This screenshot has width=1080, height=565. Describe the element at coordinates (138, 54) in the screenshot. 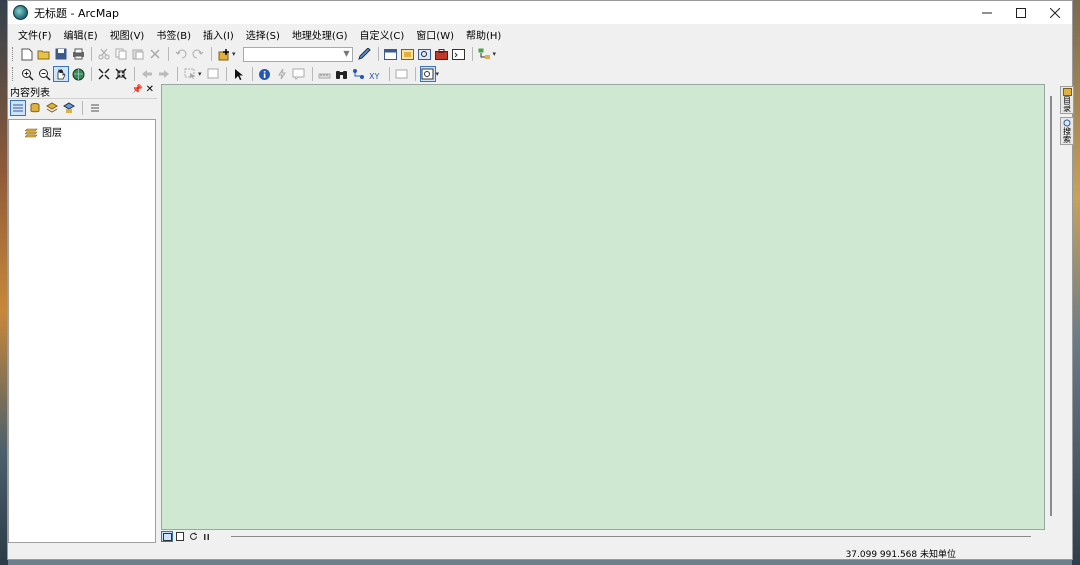

I see `paste-button` at that location.